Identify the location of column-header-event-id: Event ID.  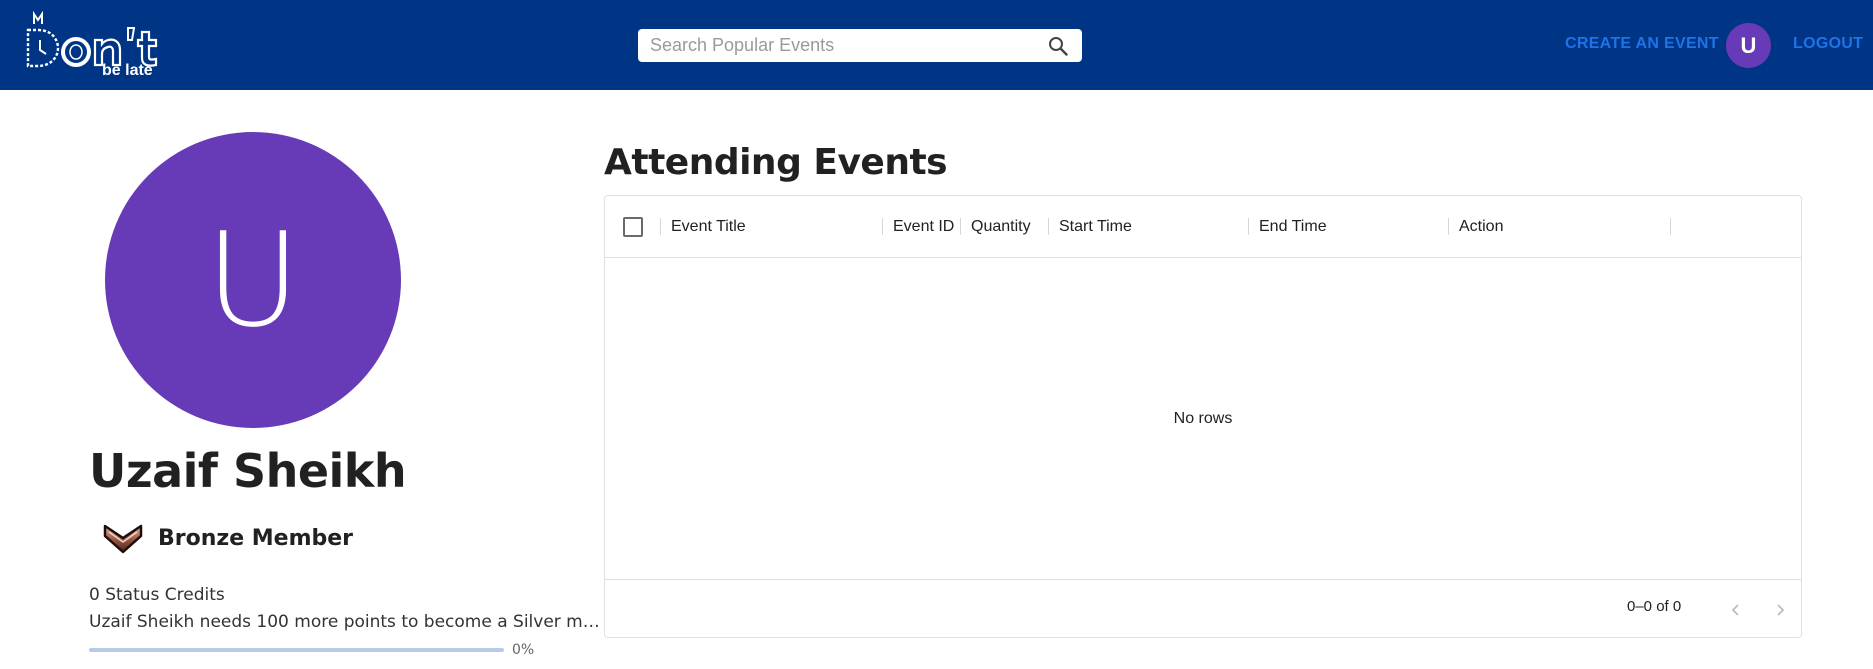
(923, 227).